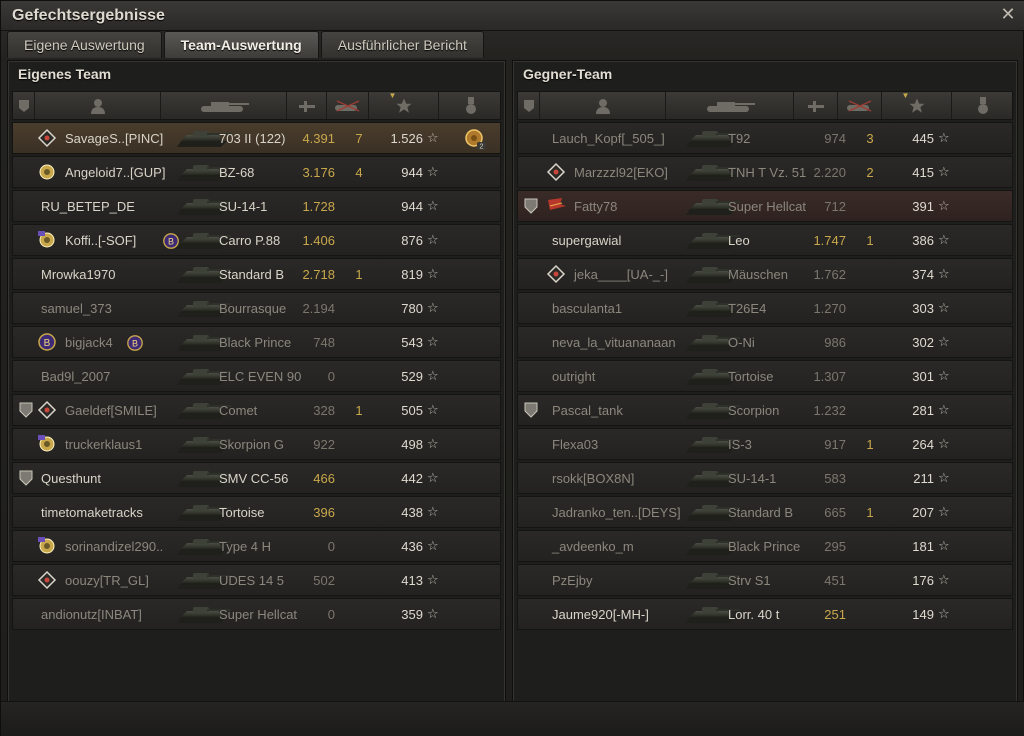  Describe the element at coordinates (765, 240) in the screenshot. I see `player-row: supergawial Leo 1.747 1 386 ☆` at that location.